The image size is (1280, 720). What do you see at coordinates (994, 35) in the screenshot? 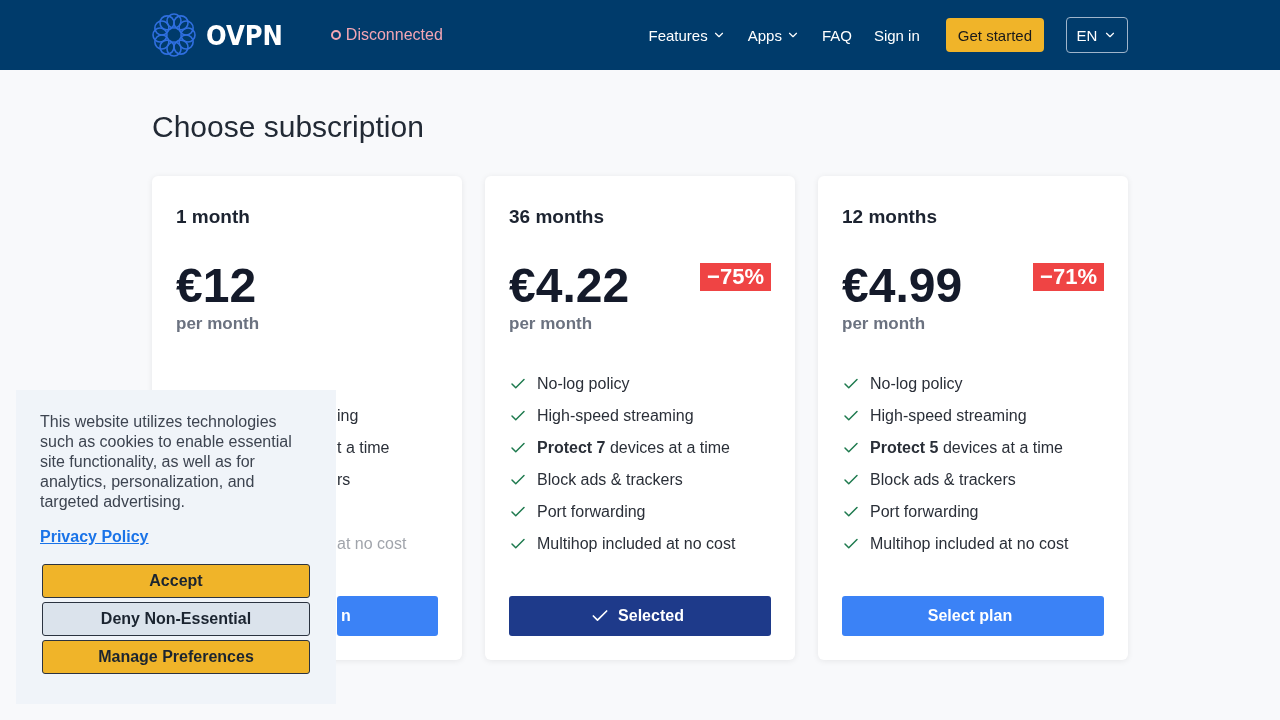
I see `get-started-button: Get started` at bounding box center [994, 35].